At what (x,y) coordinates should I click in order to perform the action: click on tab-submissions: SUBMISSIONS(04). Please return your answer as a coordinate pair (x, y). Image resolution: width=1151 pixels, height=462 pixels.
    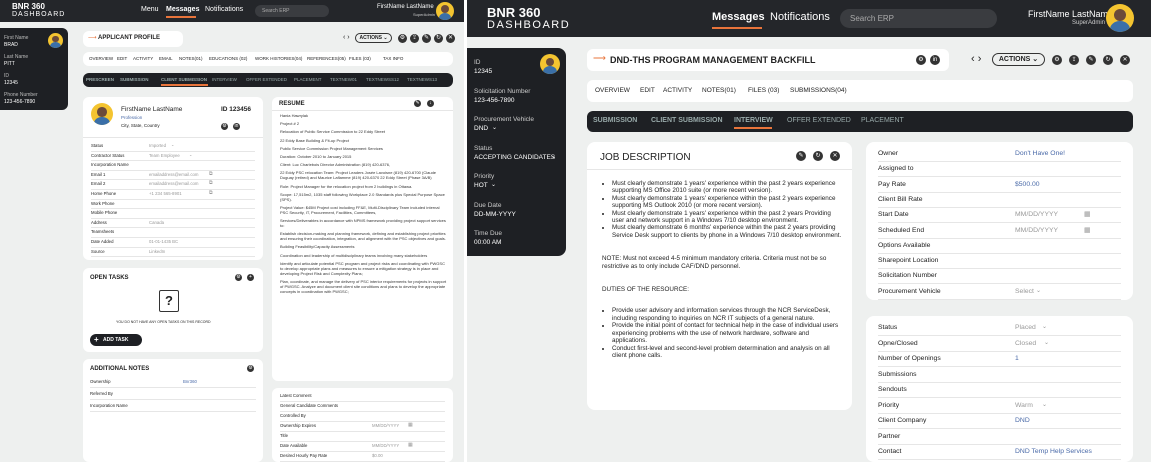
    Looking at the image, I should click on (818, 90).